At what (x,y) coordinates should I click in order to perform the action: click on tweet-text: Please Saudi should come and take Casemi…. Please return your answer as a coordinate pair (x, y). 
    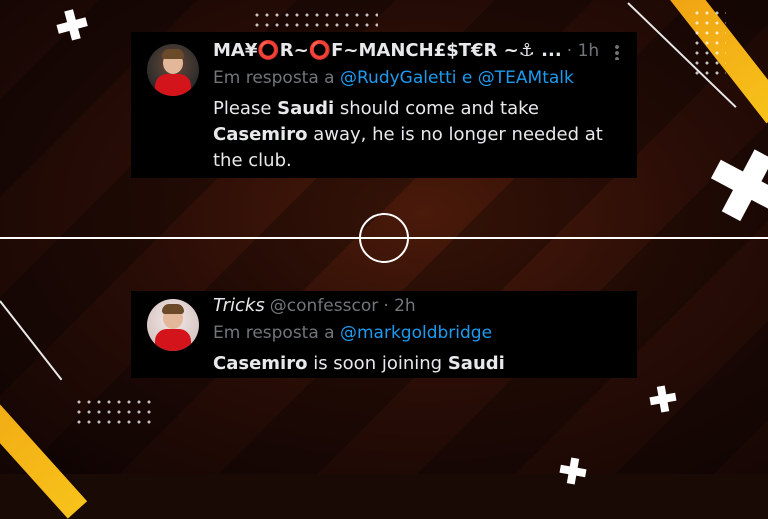
    Looking at the image, I should click on (408, 135).